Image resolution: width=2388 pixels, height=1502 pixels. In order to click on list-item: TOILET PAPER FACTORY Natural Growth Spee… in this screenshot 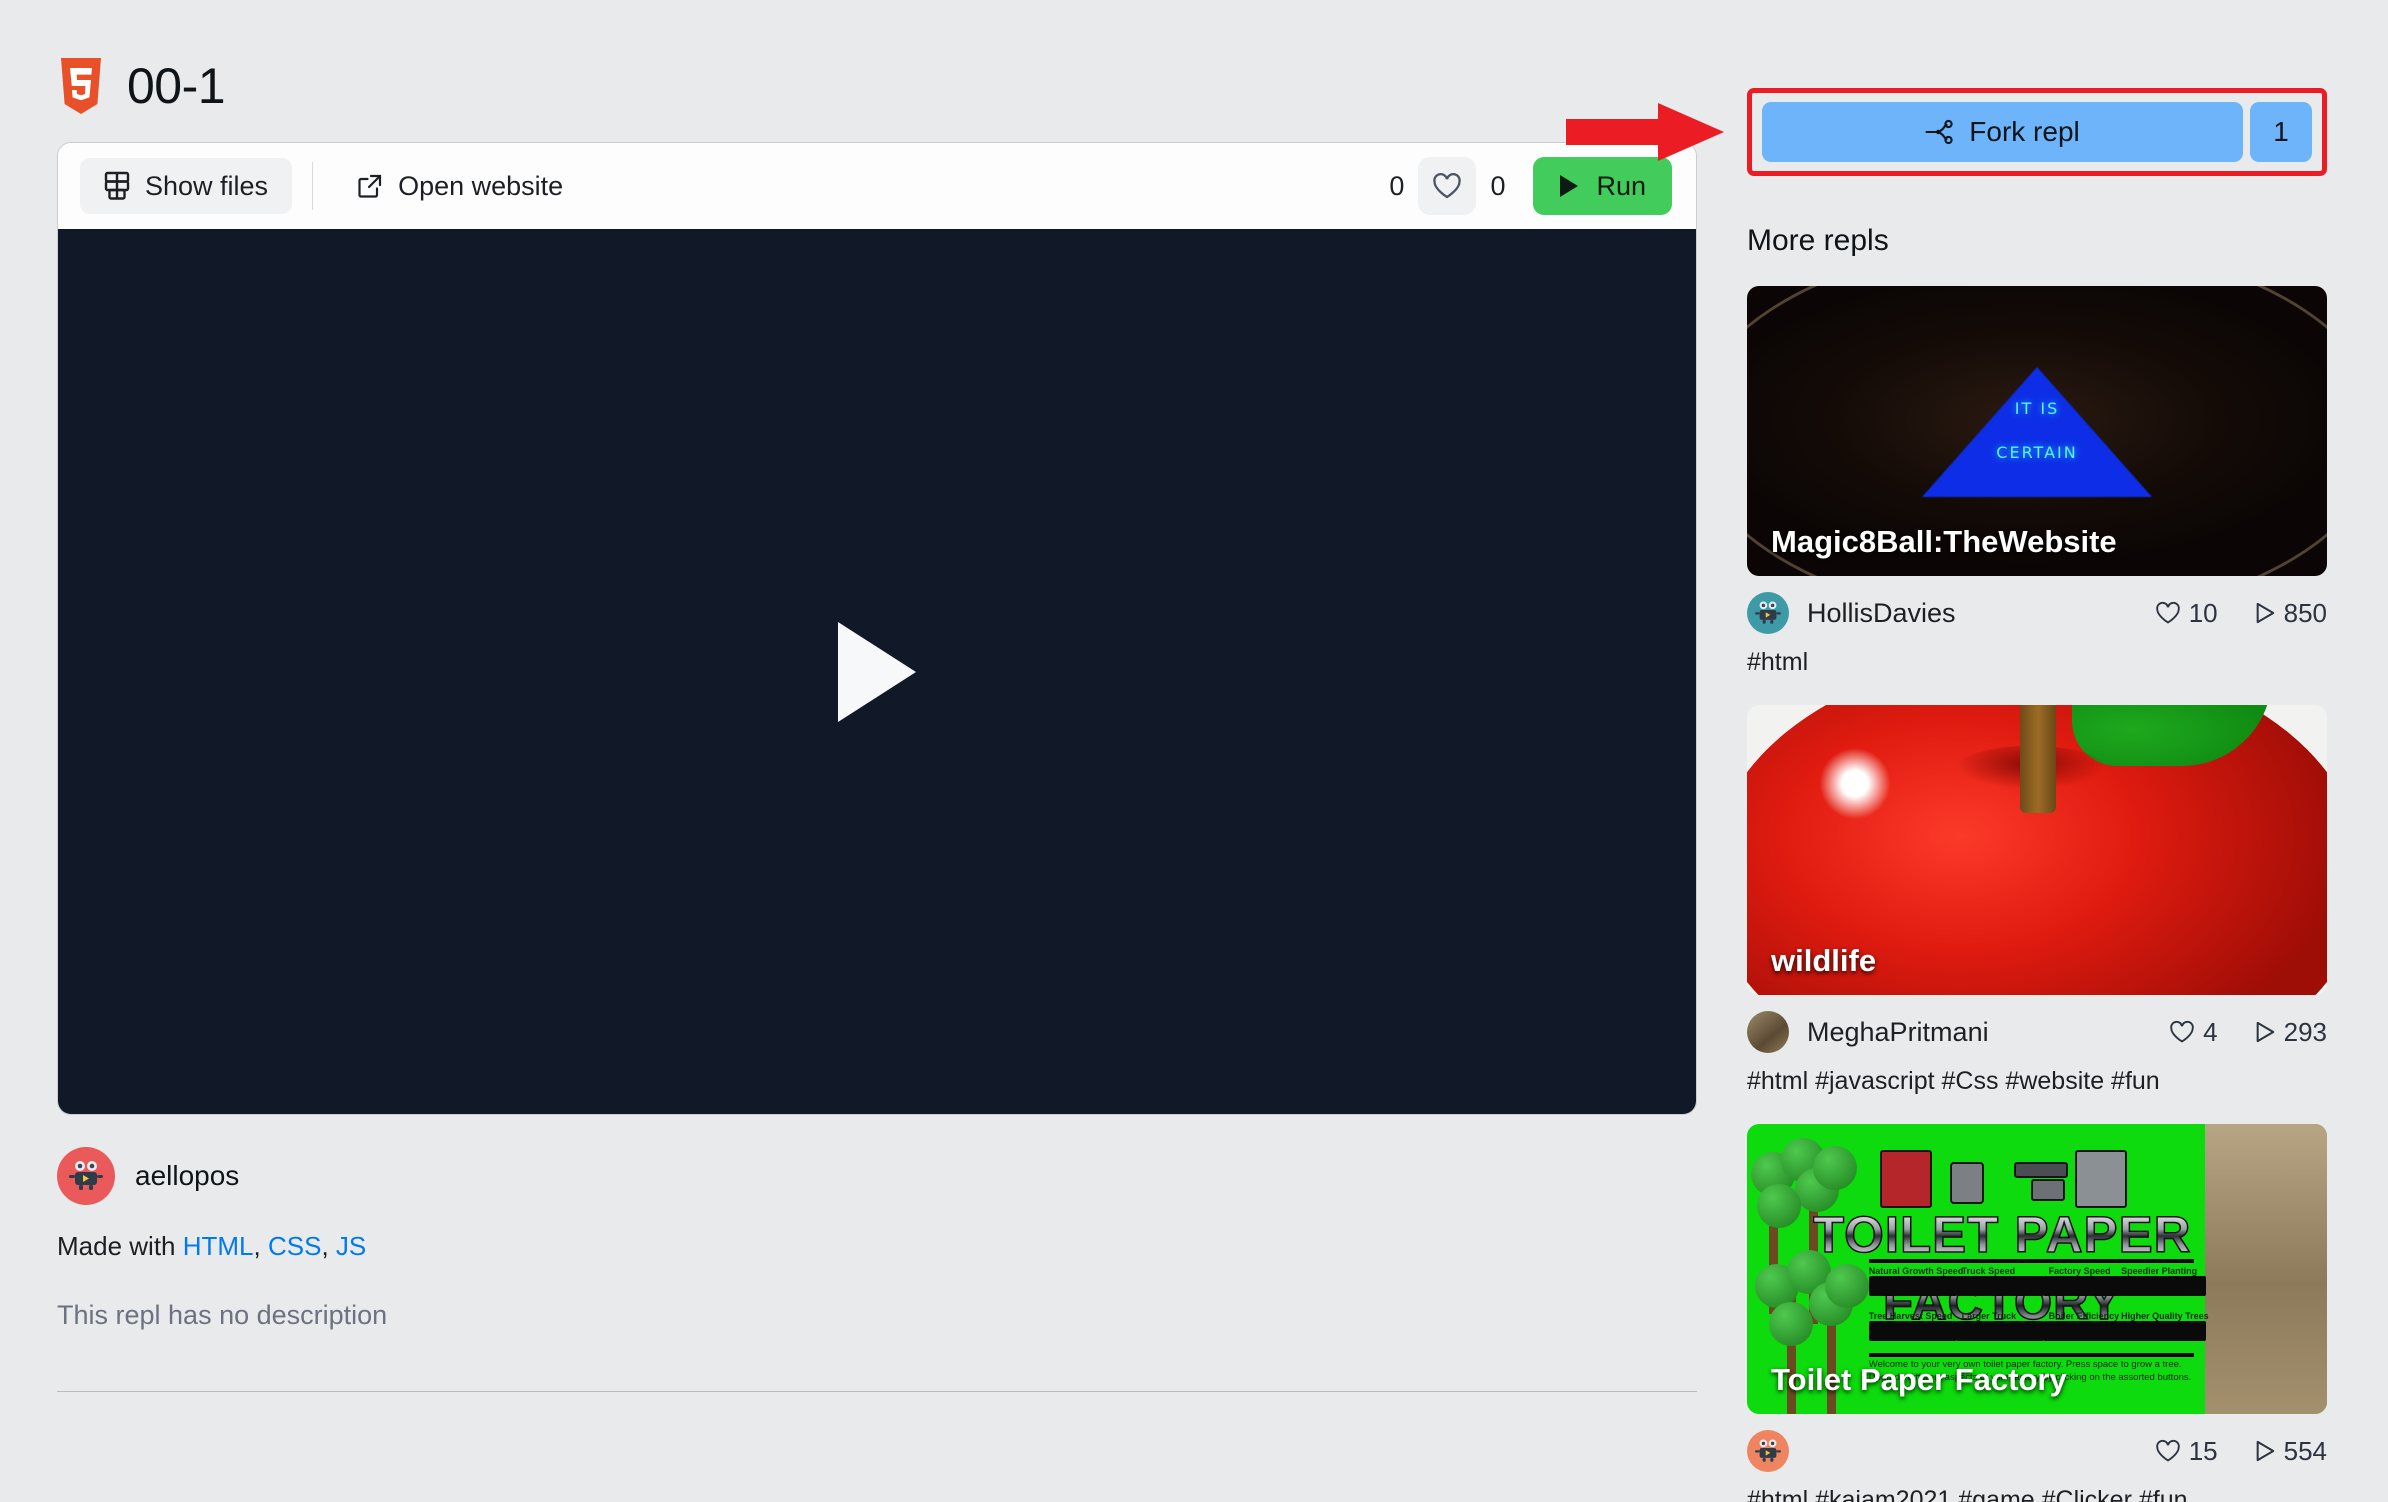, I will do `click(2037, 1313)`.